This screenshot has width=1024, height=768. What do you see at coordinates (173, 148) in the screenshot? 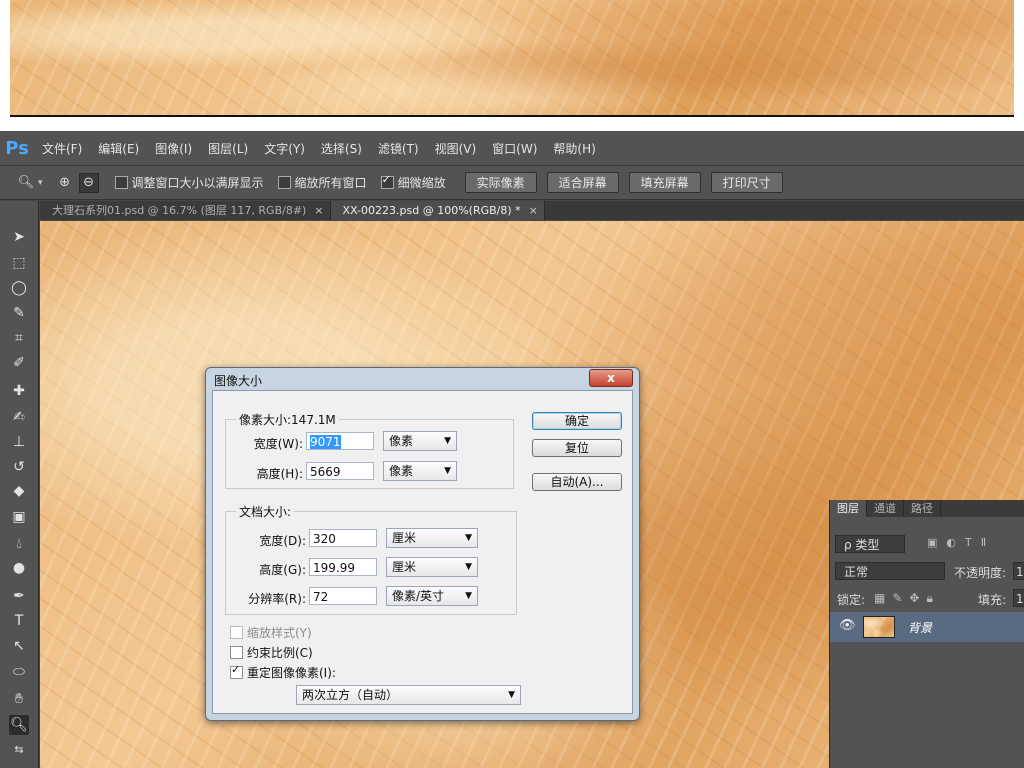
I see `menu-image: 图像(I)` at bounding box center [173, 148].